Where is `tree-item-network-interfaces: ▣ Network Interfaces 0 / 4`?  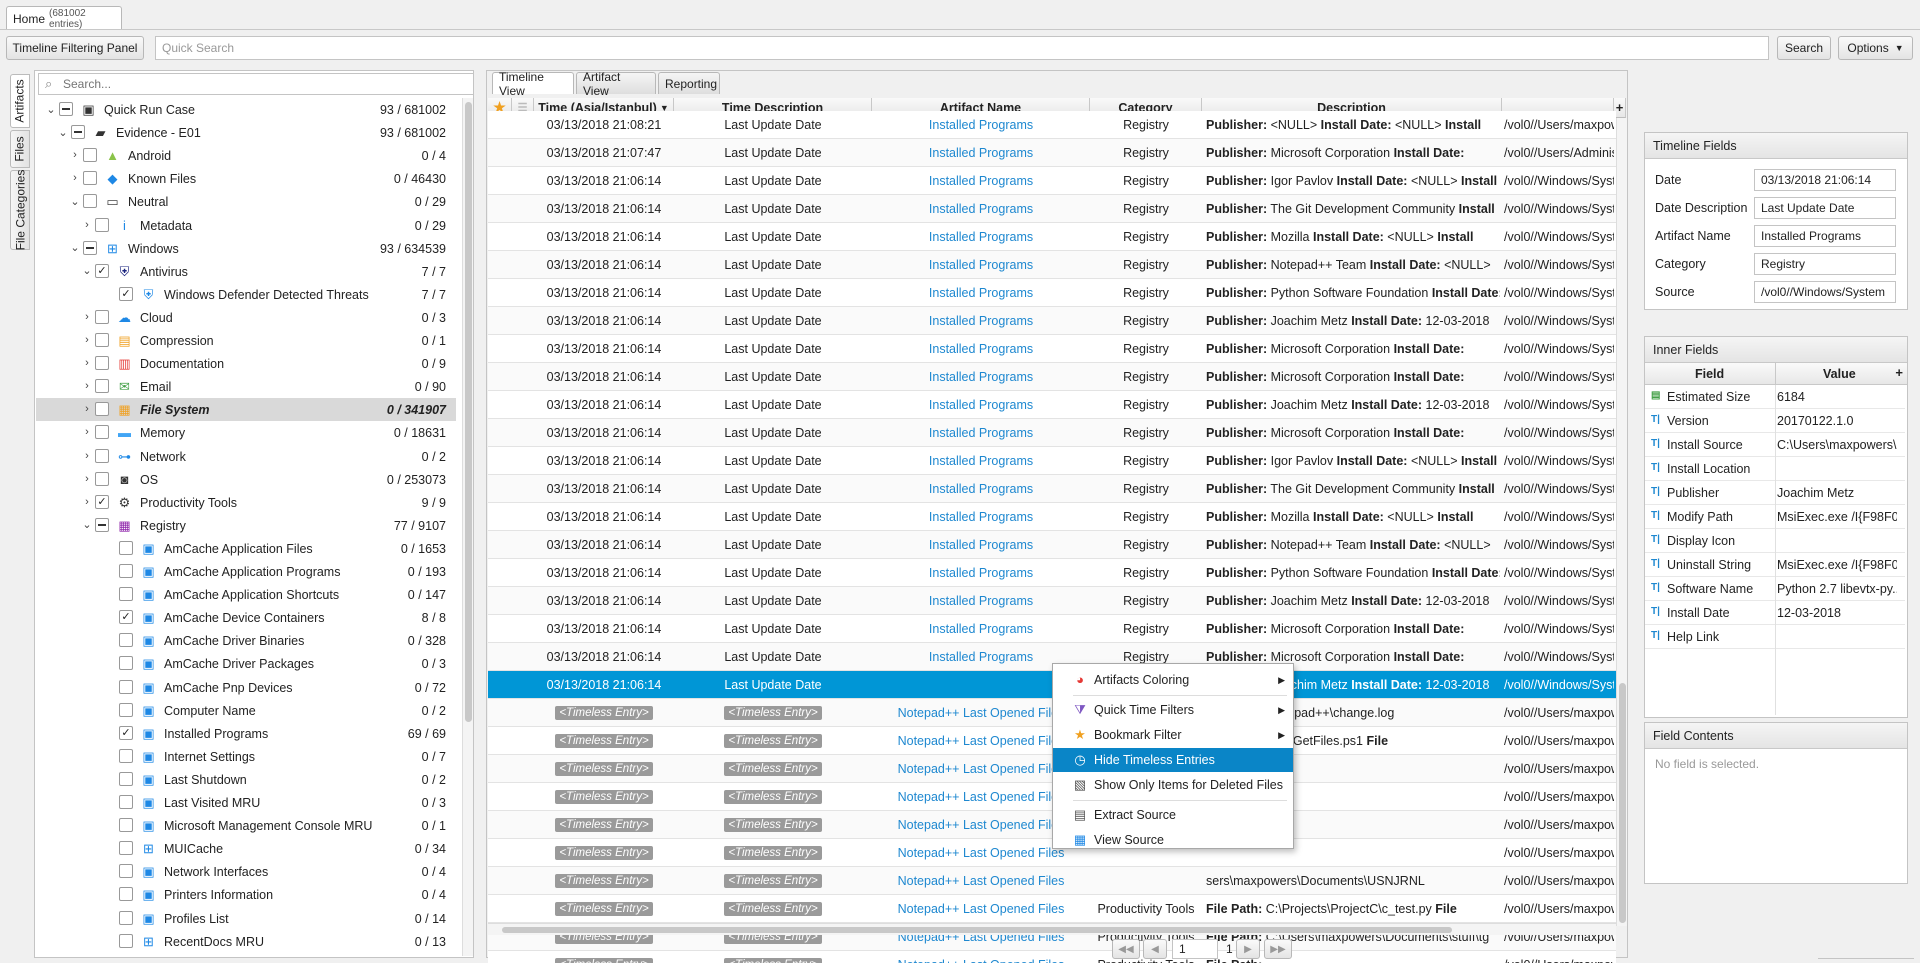 tree-item-network-interfaces: ▣ Network Interfaces 0 / 4 is located at coordinates (246, 871).